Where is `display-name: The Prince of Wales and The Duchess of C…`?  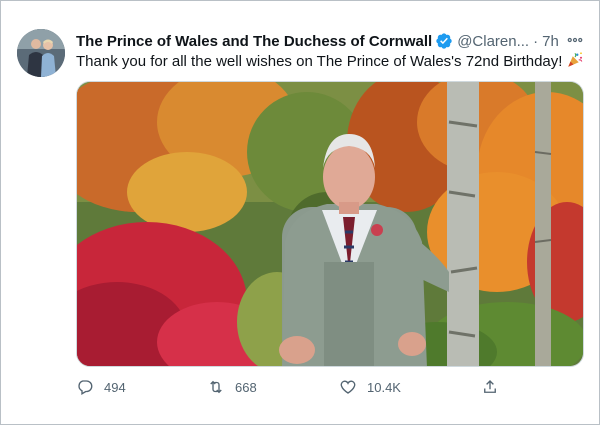
display-name: The Prince of Wales and The Duchess of C… is located at coordinates (254, 41).